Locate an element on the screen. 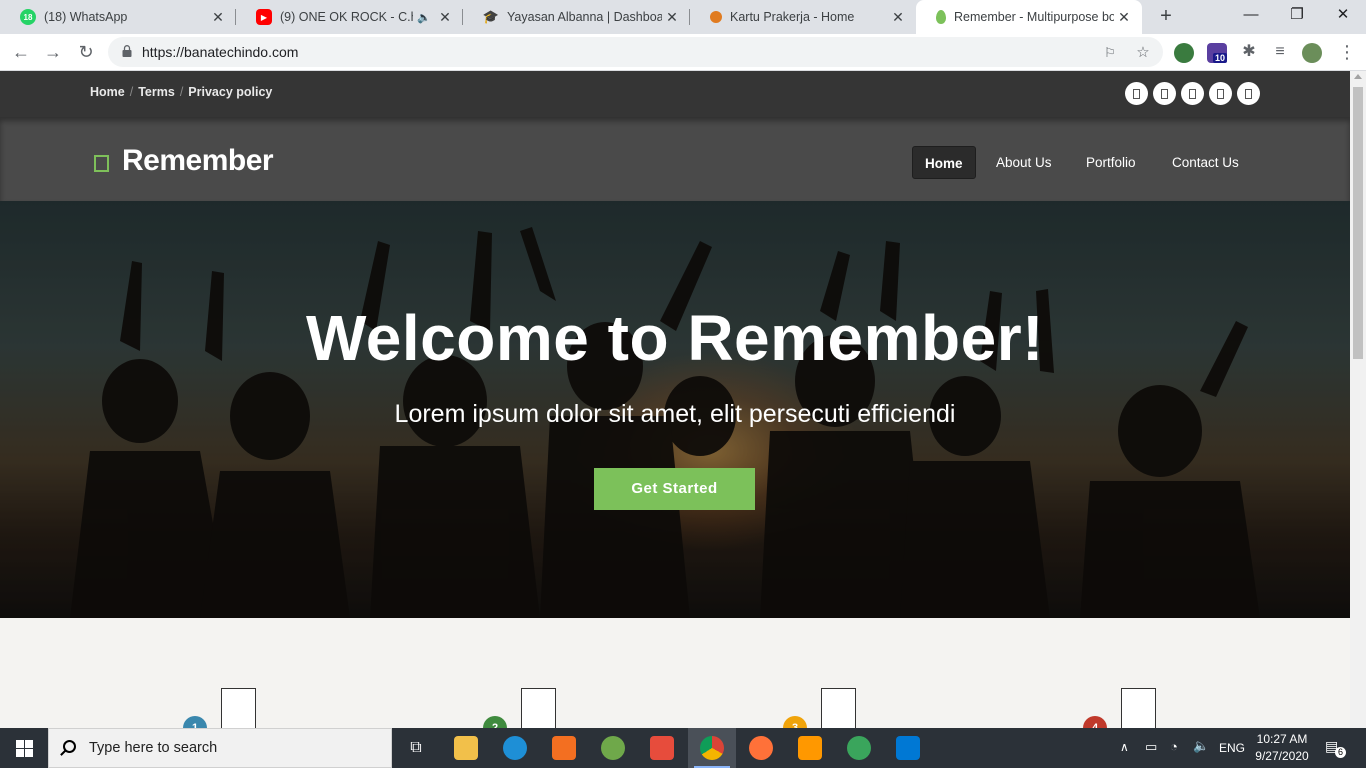  task-view-icon: ⧉ is located at coordinates (416, 747).